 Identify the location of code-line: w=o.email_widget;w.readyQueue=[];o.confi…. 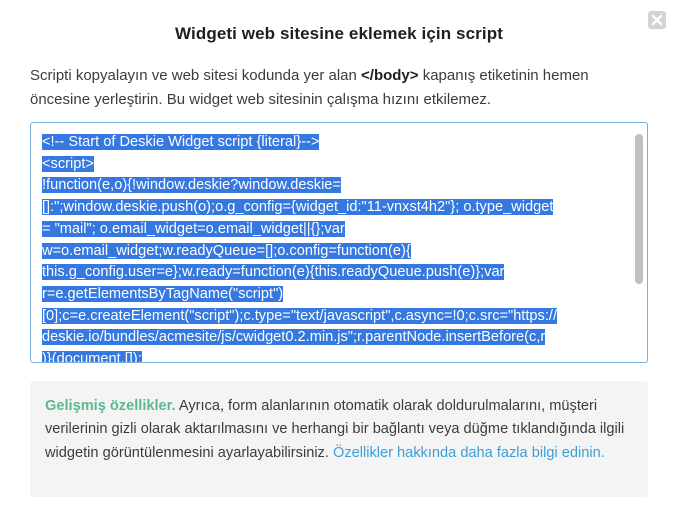
(331, 252).